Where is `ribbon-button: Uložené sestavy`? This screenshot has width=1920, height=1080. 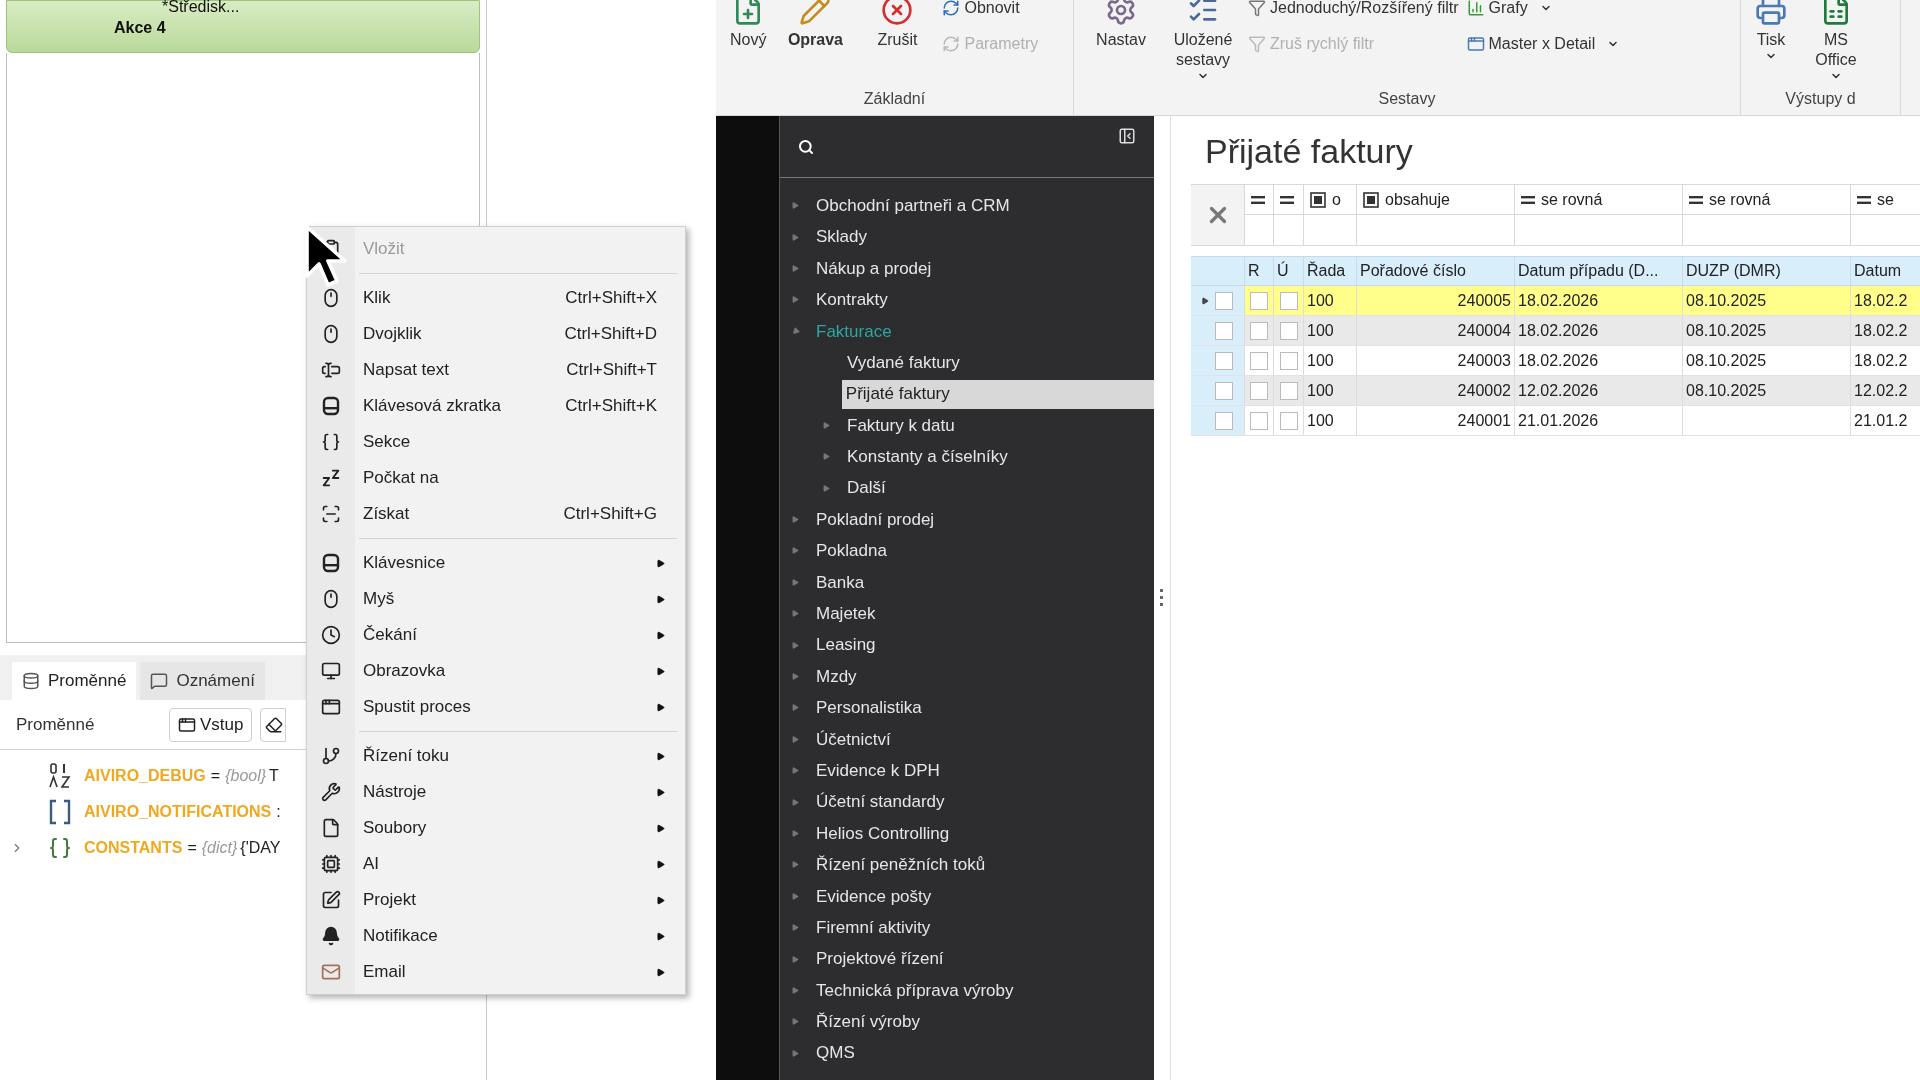
ribbon-button: Uložené sestavy is located at coordinates (1203, 41).